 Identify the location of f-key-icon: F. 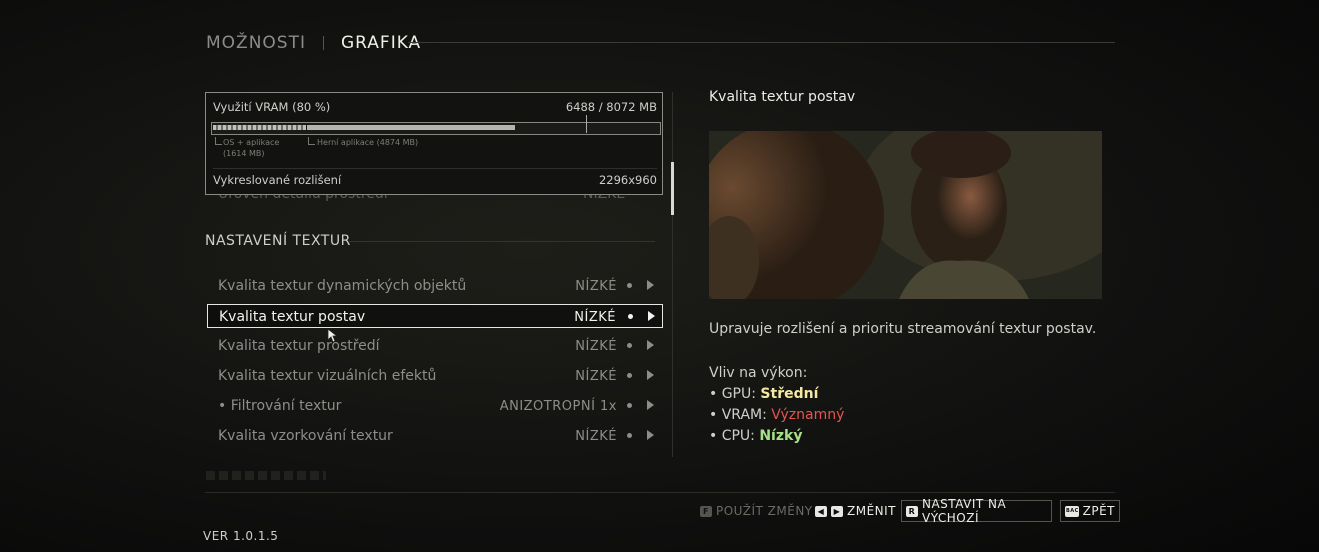
(706, 511).